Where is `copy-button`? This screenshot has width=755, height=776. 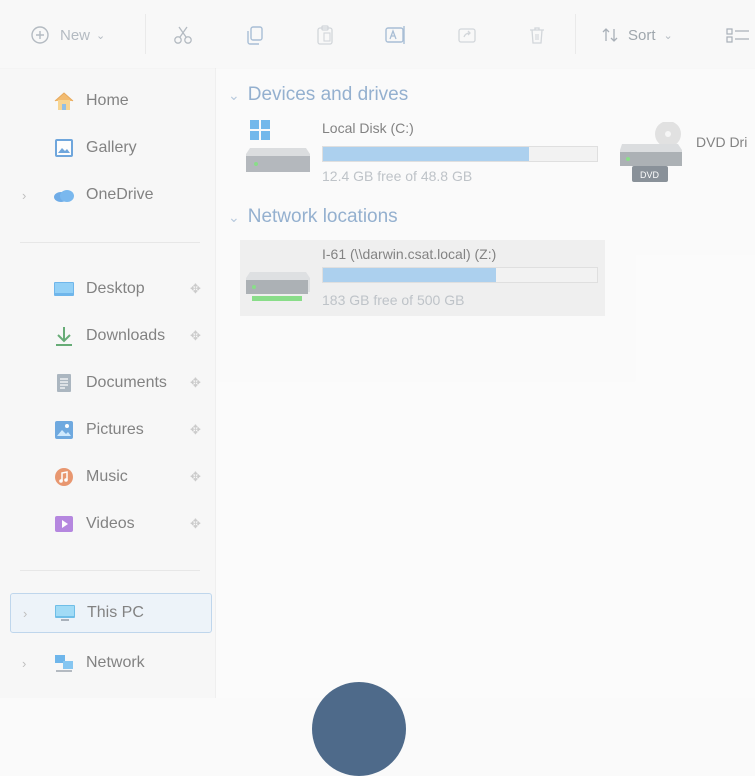 copy-button is located at coordinates (255, 35).